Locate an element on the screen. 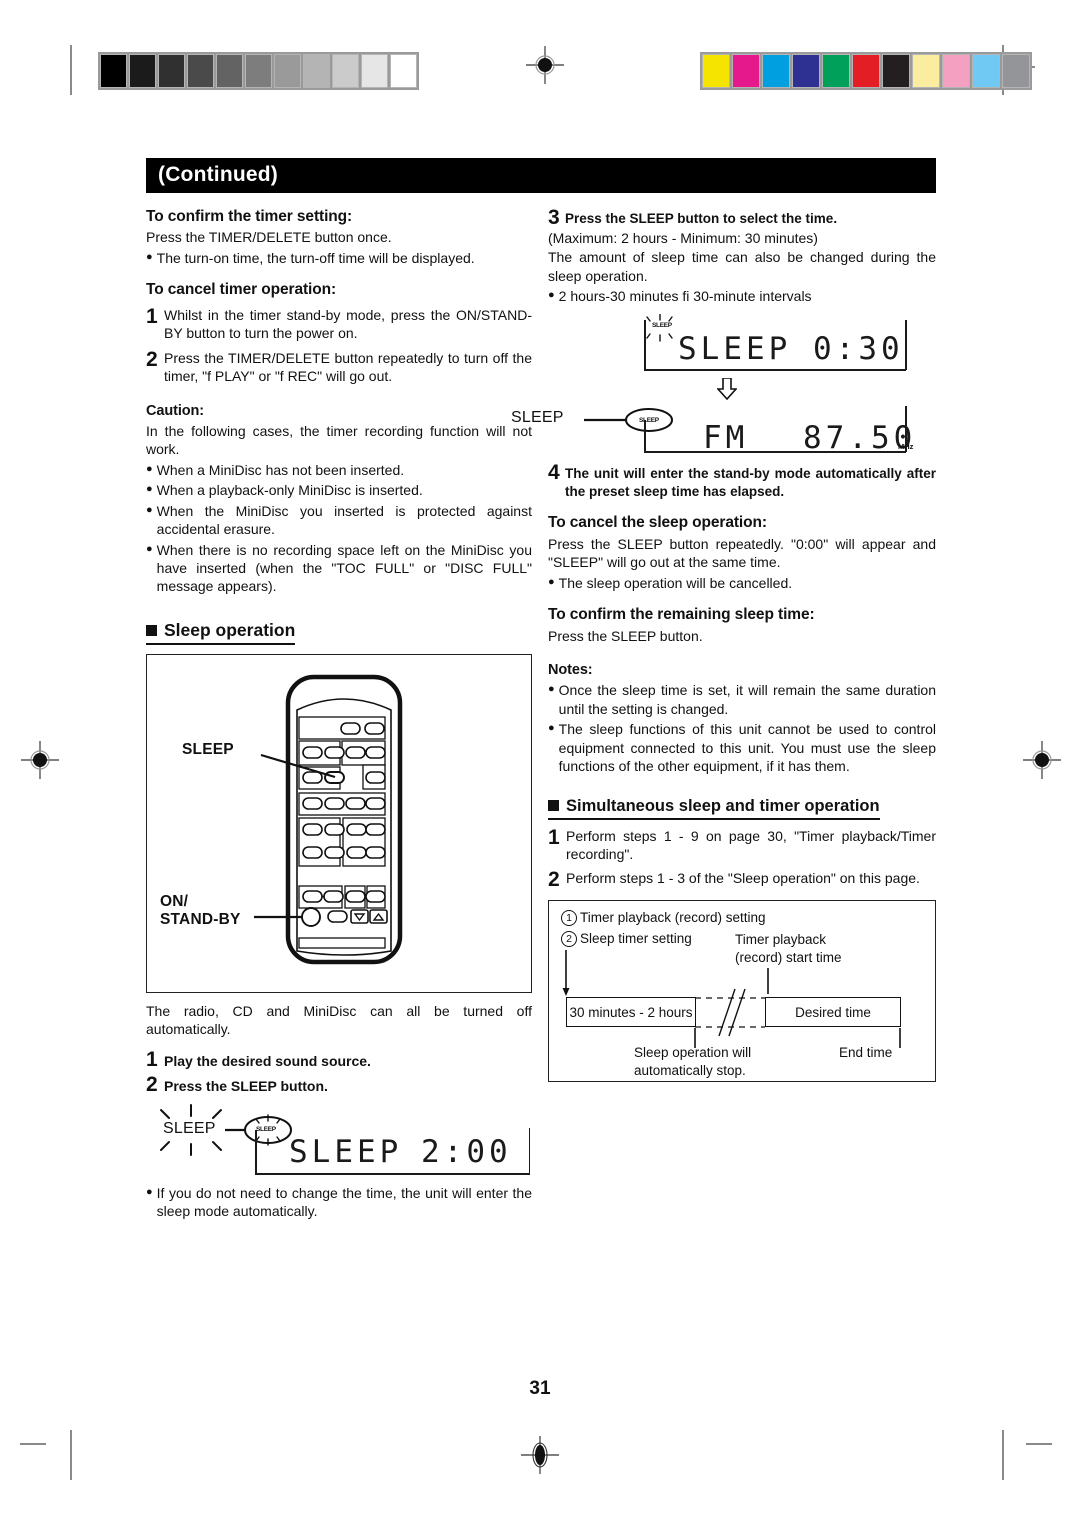  heading-cancel-sleep: To cancel the sleep operation: is located at coordinates (657, 523).